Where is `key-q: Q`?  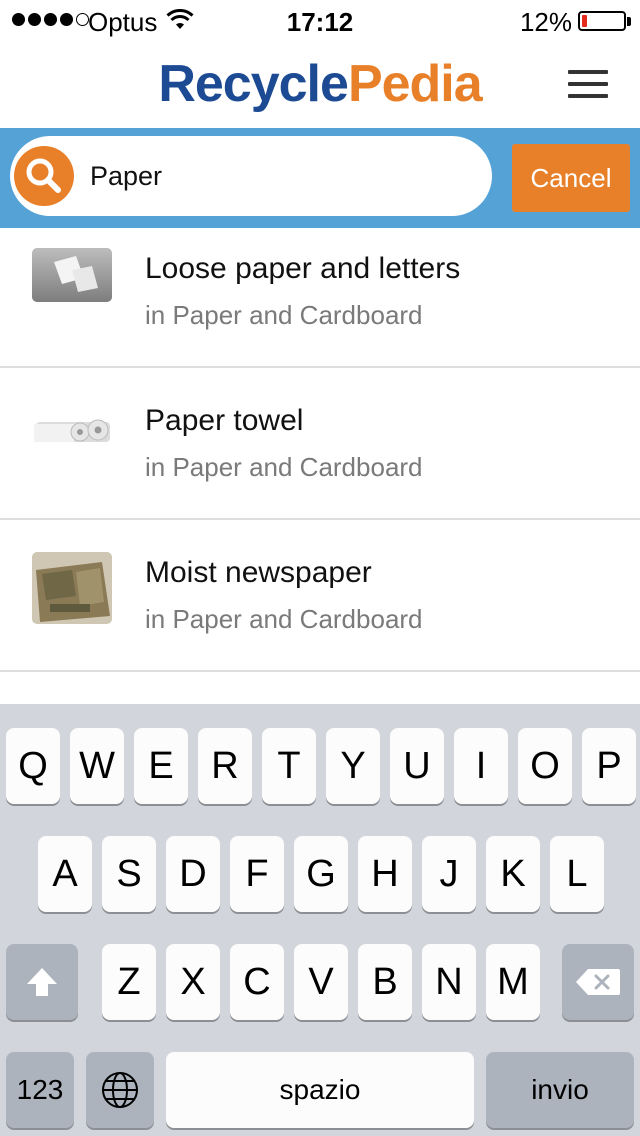
key-q: Q is located at coordinates (33, 766).